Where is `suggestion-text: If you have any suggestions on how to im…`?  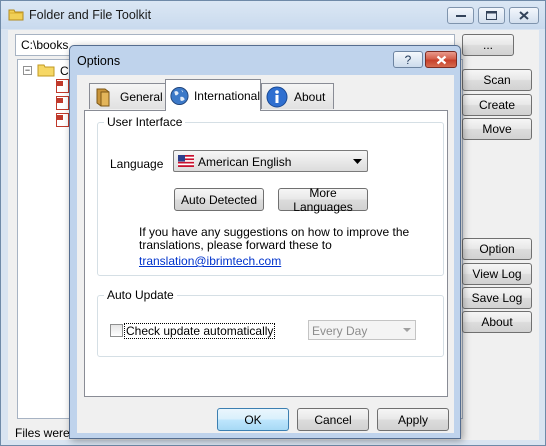
suggestion-text: If you have any suggestions on how to im… is located at coordinates (284, 239).